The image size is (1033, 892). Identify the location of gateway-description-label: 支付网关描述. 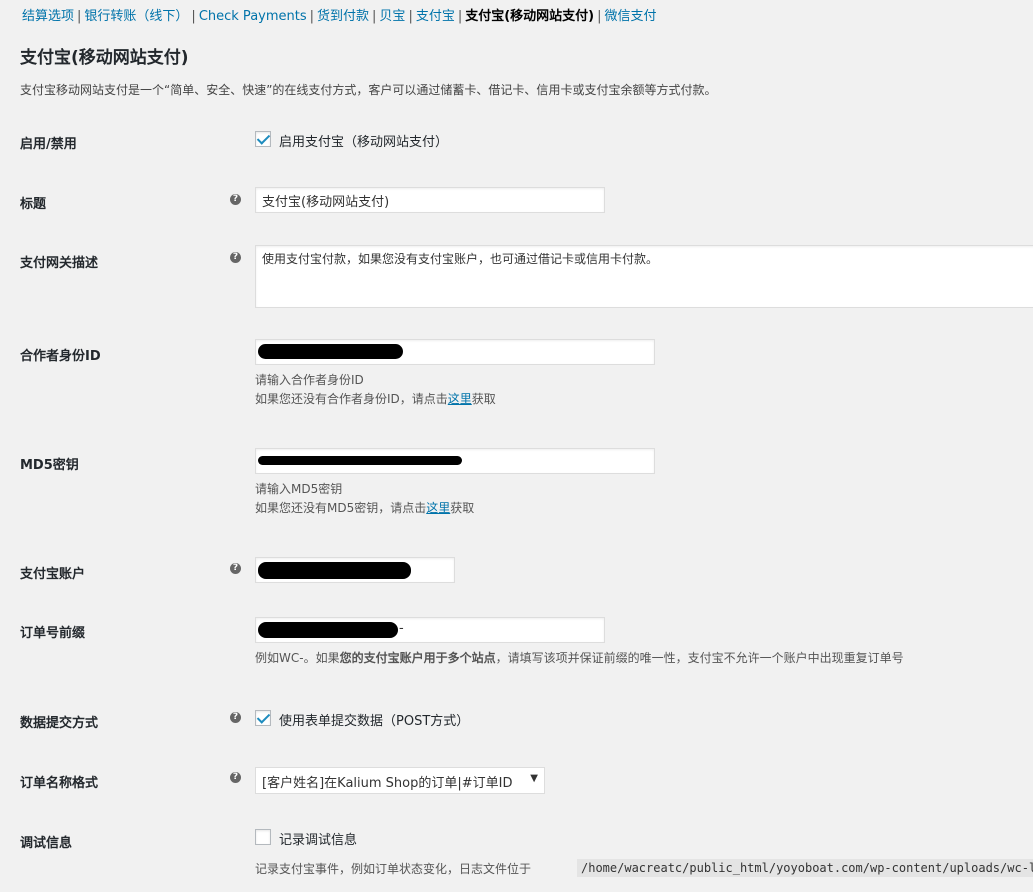
(59, 263).